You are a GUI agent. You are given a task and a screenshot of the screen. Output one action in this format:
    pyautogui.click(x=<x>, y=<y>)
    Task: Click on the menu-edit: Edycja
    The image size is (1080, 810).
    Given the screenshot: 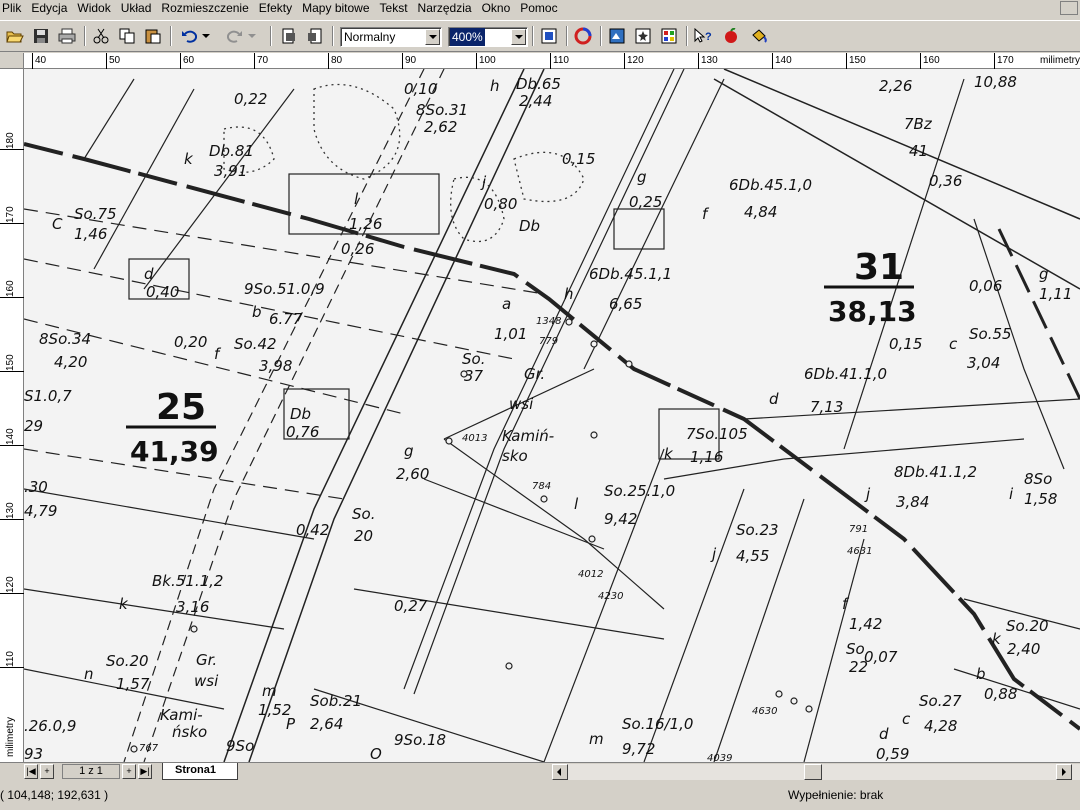 What is the action you would take?
    pyautogui.click(x=49, y=8)
    